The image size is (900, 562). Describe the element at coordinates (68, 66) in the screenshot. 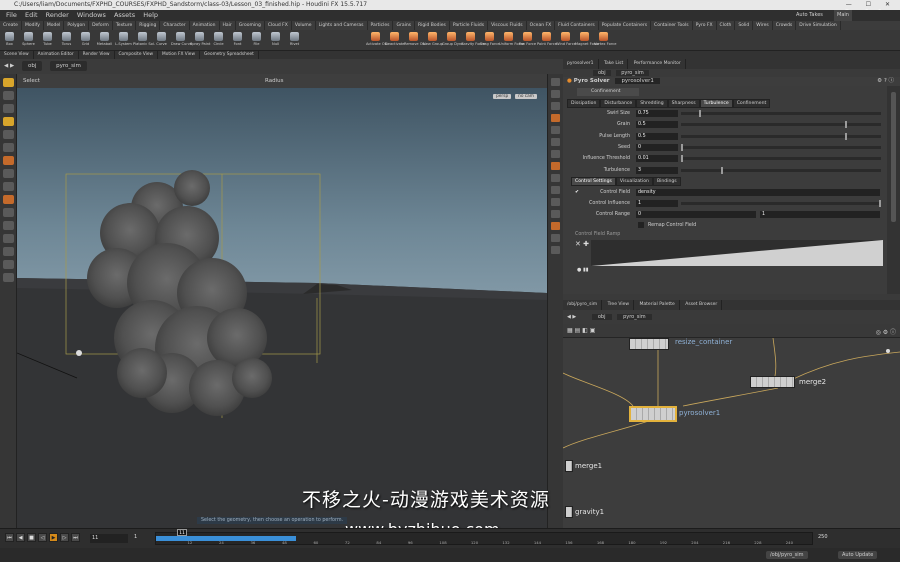

I see `path-node: pyro_sim` at that location.